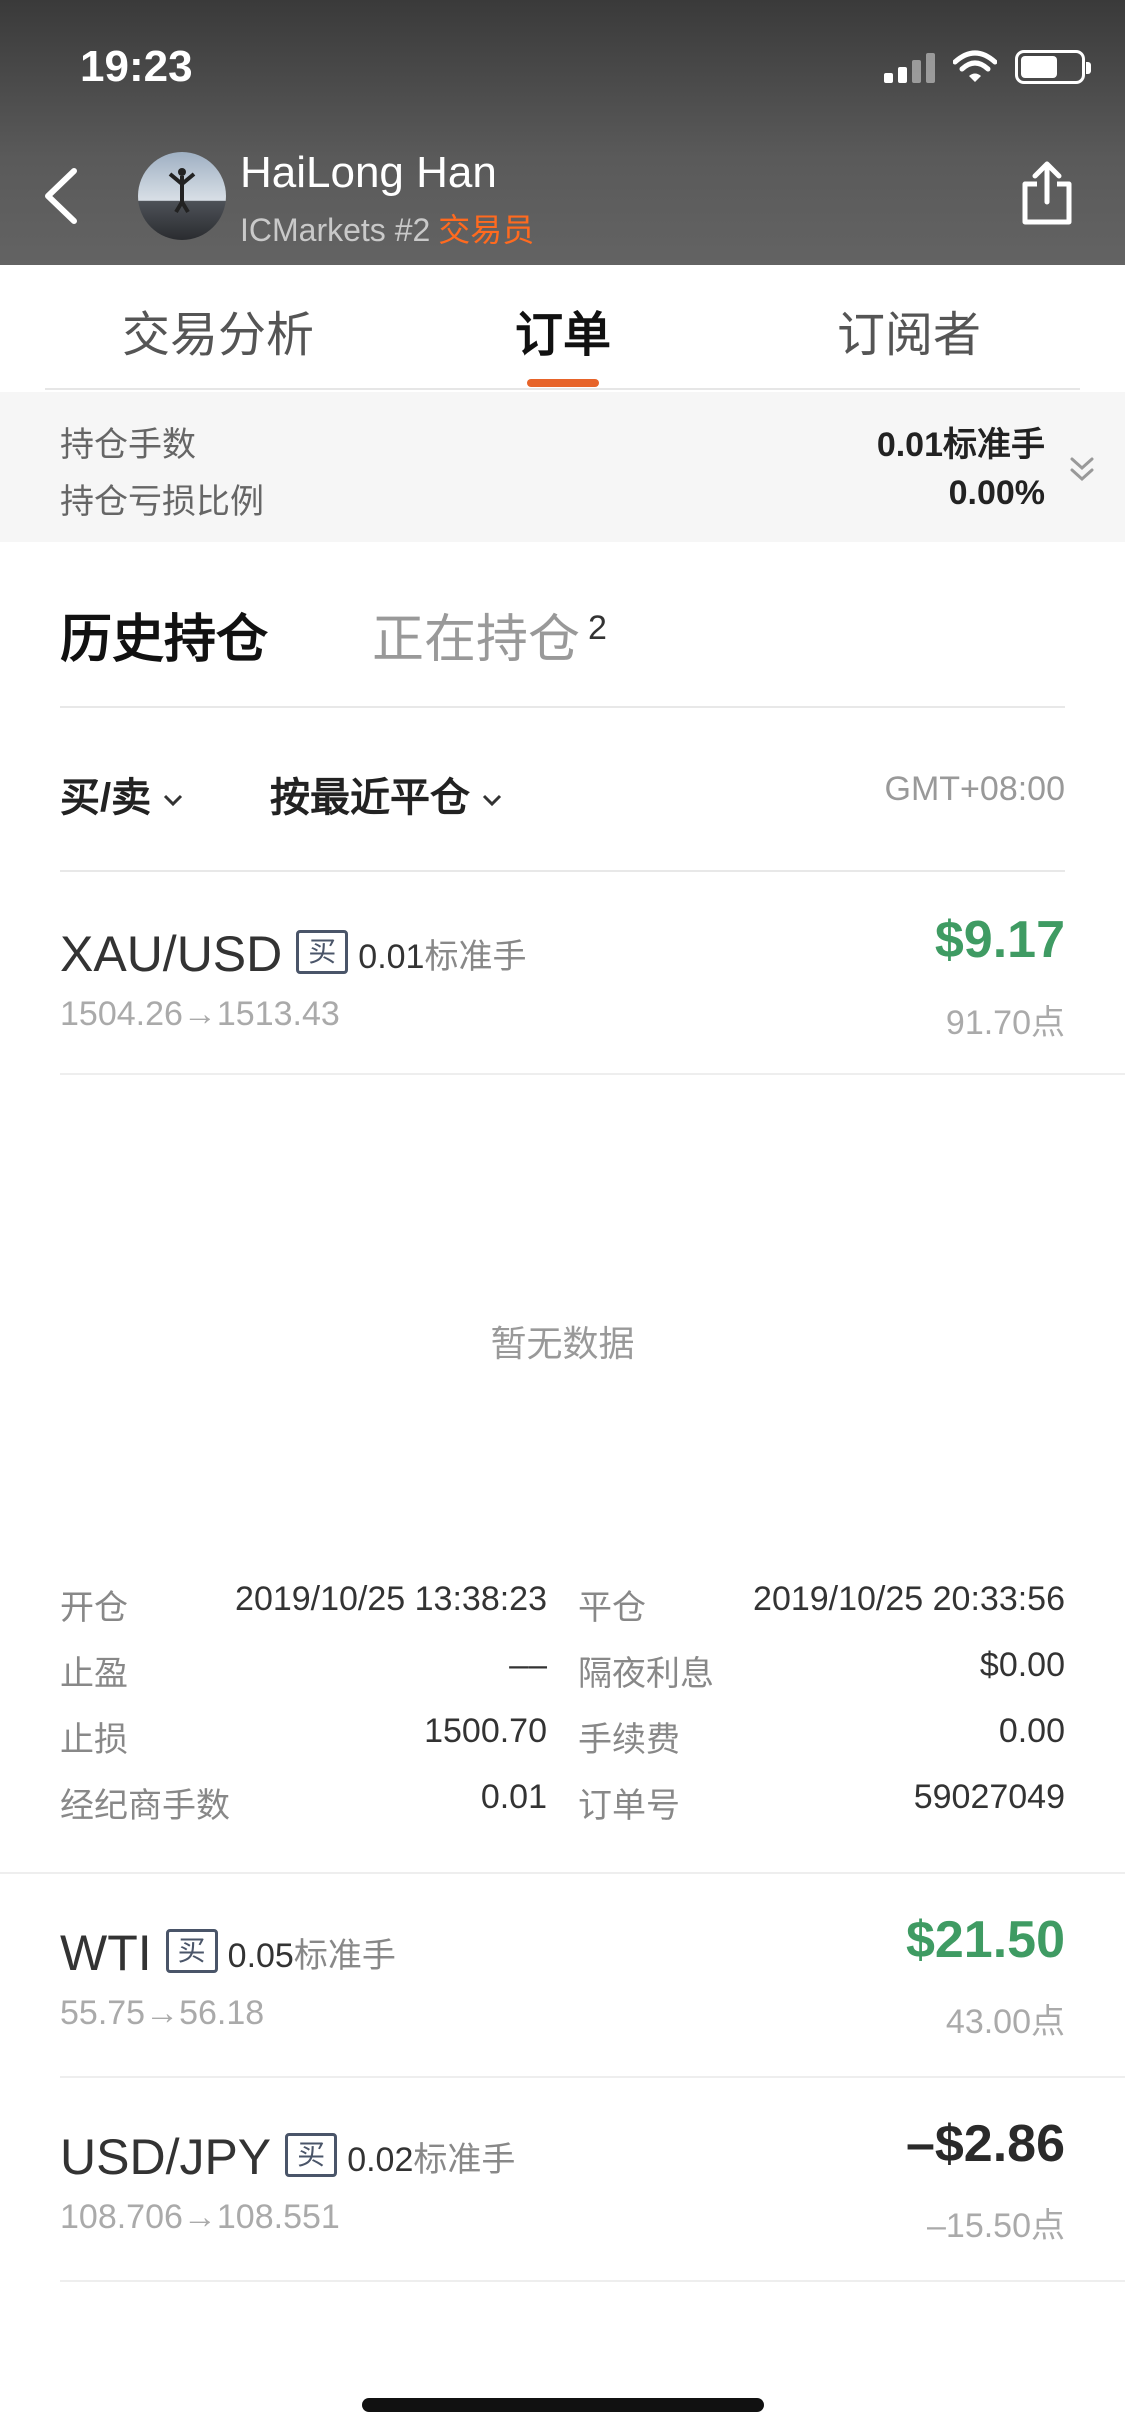 The image size is (1125, 2436). Describe the element at coordinates (162, 502) in the screenshot. I see `loss-ratio-label: 持仓亏损比例` at that location.